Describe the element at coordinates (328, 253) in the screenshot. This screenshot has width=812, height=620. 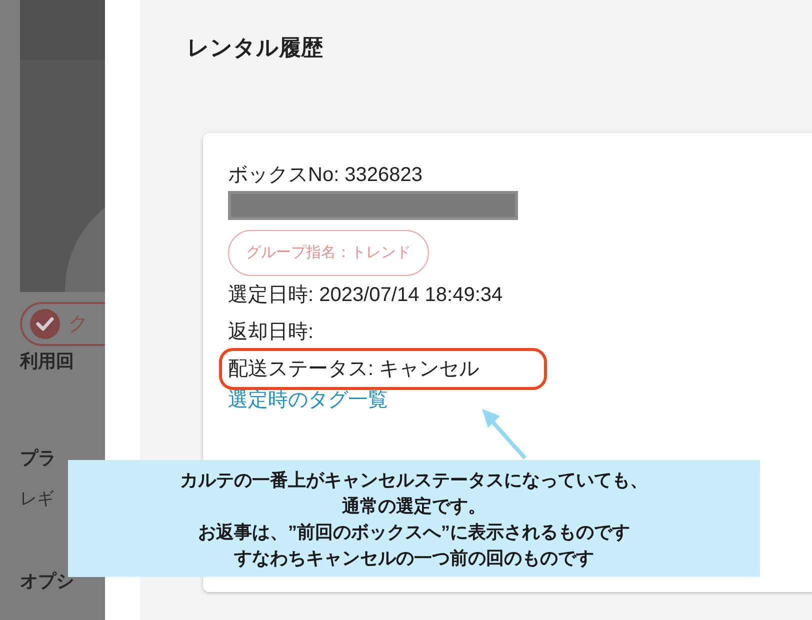
I see `group-tag: グループ指名：トレンド` at that location.